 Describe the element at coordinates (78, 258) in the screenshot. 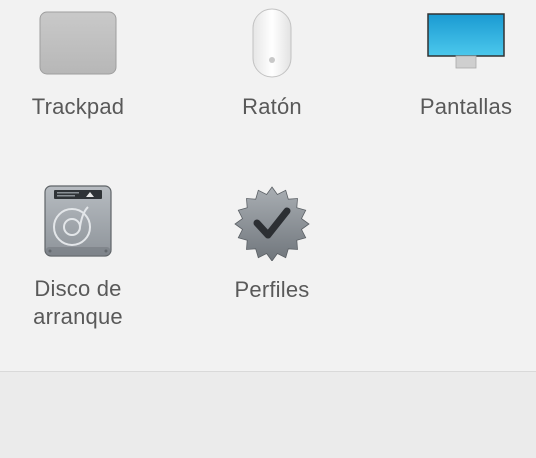

I see `pane-startup-disk: Disco de arranque` at that location.